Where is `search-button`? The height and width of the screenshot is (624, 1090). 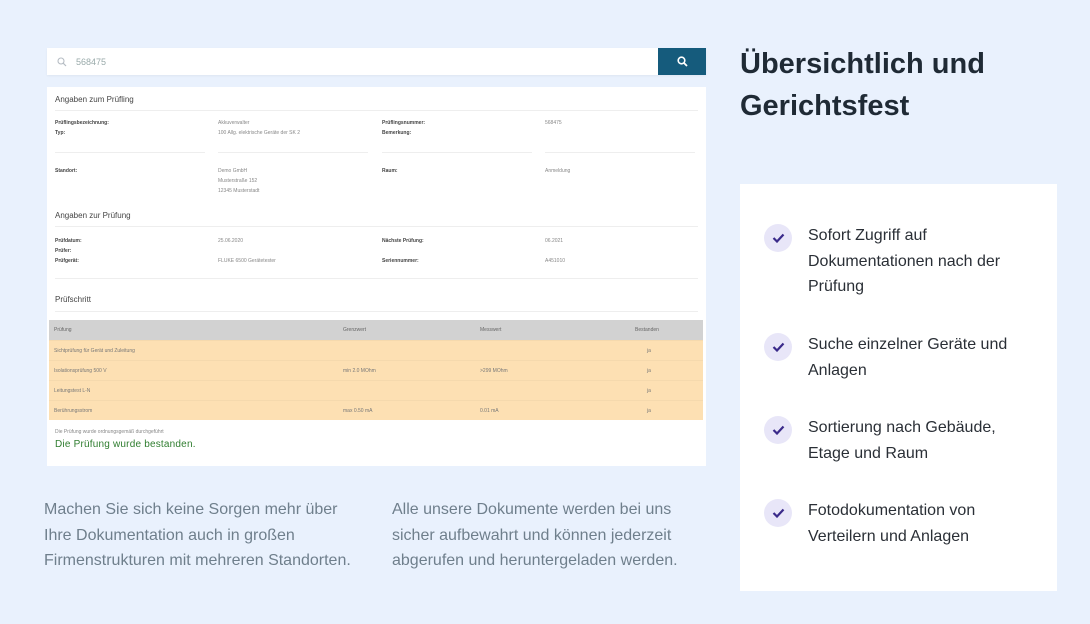 search-button is located at coordinates (682, 61).